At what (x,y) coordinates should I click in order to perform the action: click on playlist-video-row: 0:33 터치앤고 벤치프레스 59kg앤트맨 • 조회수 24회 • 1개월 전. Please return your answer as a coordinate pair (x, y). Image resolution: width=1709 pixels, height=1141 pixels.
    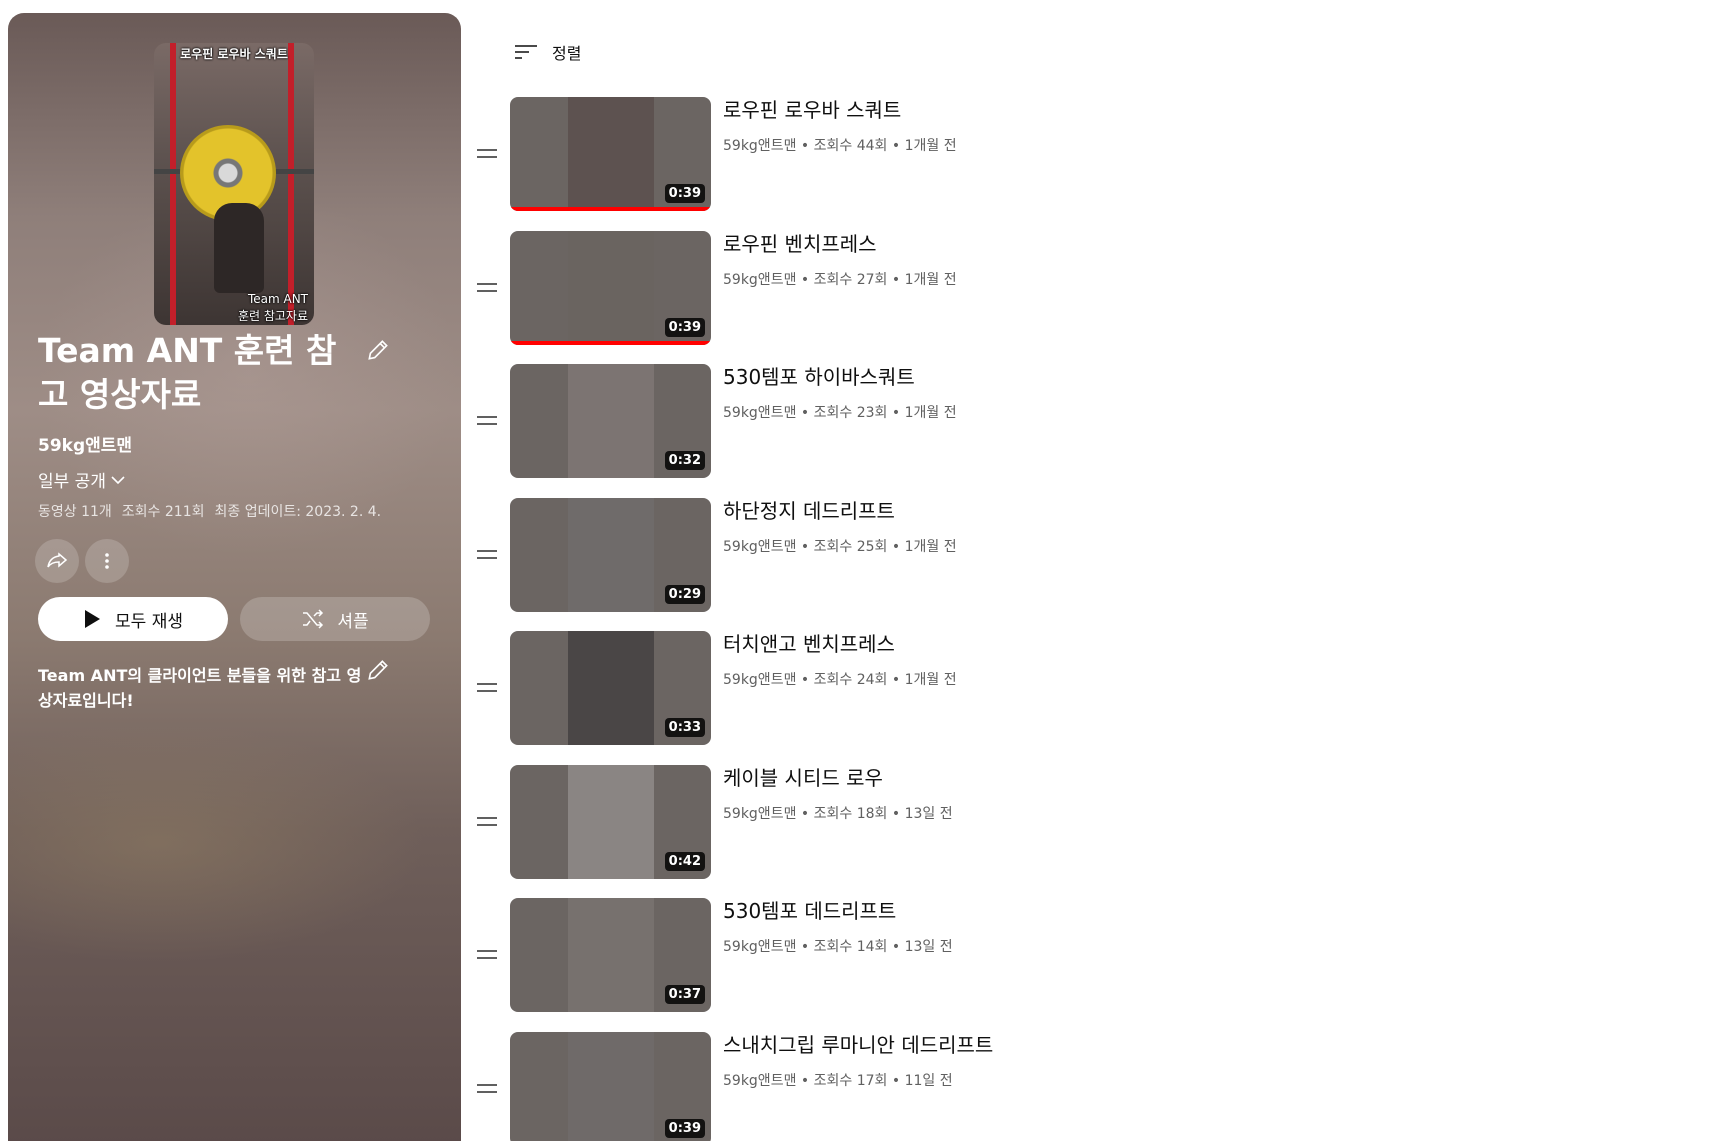
    Looking at the image, I should click on (755, 688).